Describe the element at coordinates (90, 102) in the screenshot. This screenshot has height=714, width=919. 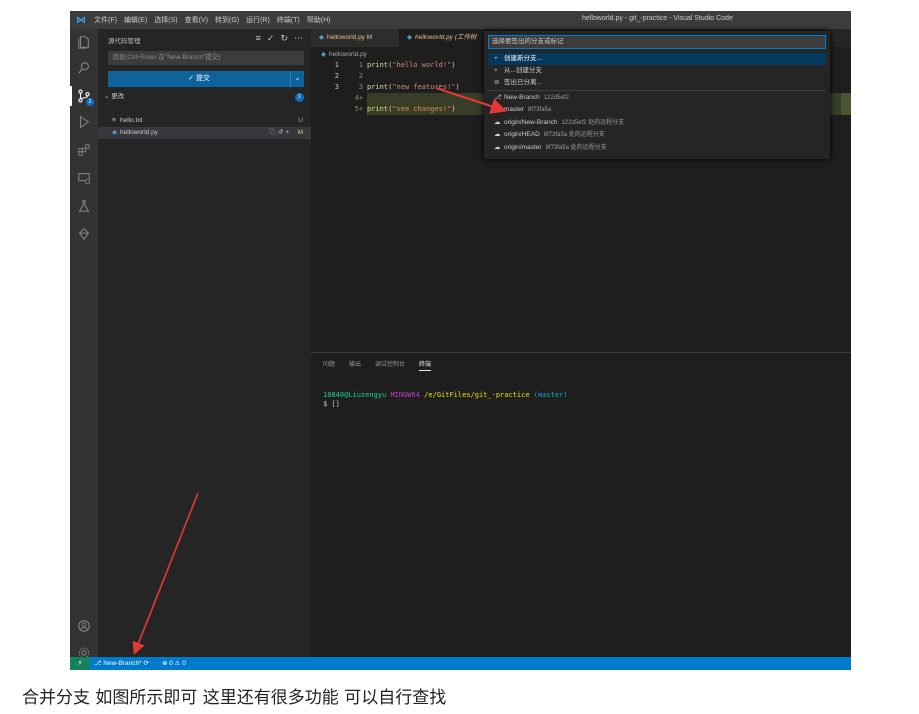
I see `scm-badge: 2` at that location.